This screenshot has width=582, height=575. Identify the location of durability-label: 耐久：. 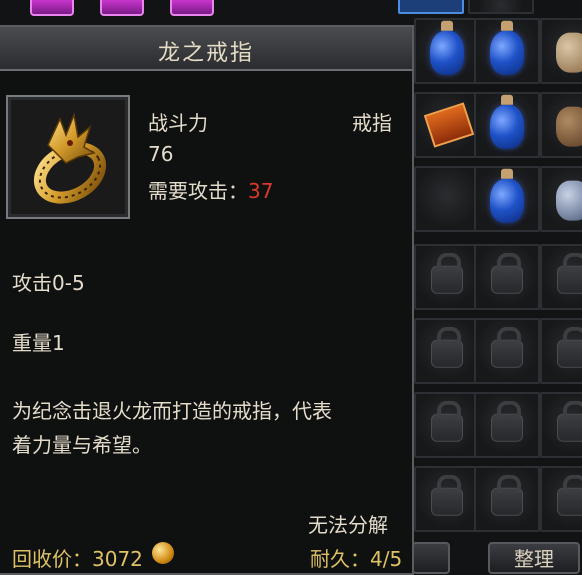
(340, 559).